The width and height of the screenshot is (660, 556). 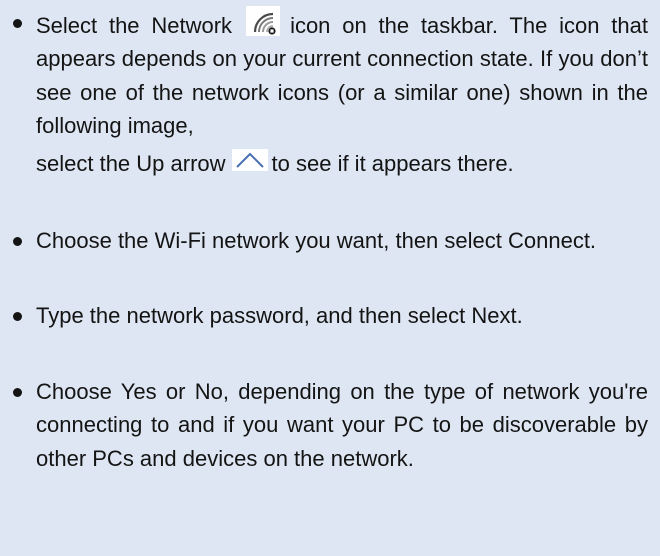 What do you see at coordinates (134, 25) in the screenshot?
I see `item-1-text-start: Select the Network` at bounding box center [134, 25].